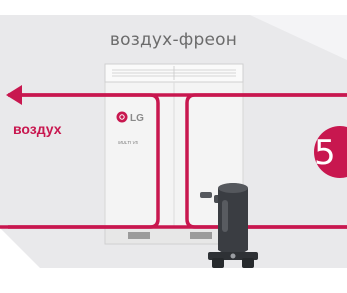 Image resolution: width=347 pixels, height=293 pixels. What do you see at coordinates (325, 153) in the screenshot?
I see `step-number: 5` at bounding box center [325, 153].